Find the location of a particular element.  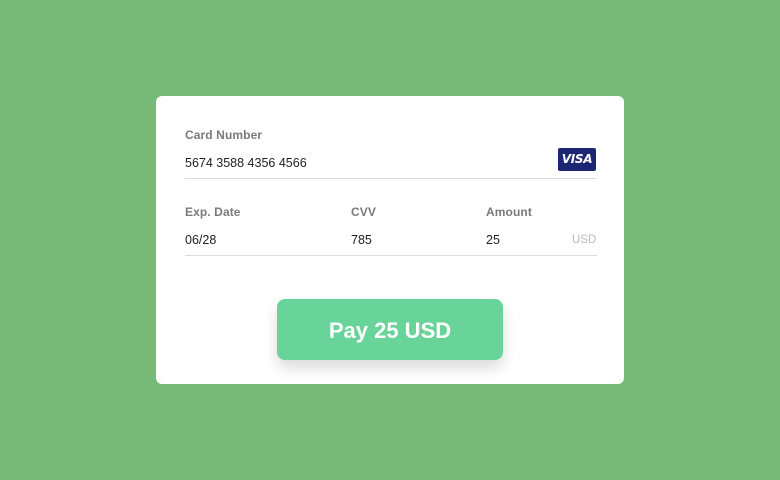

visa-logo: VISA is located at coordinates (577, 159).